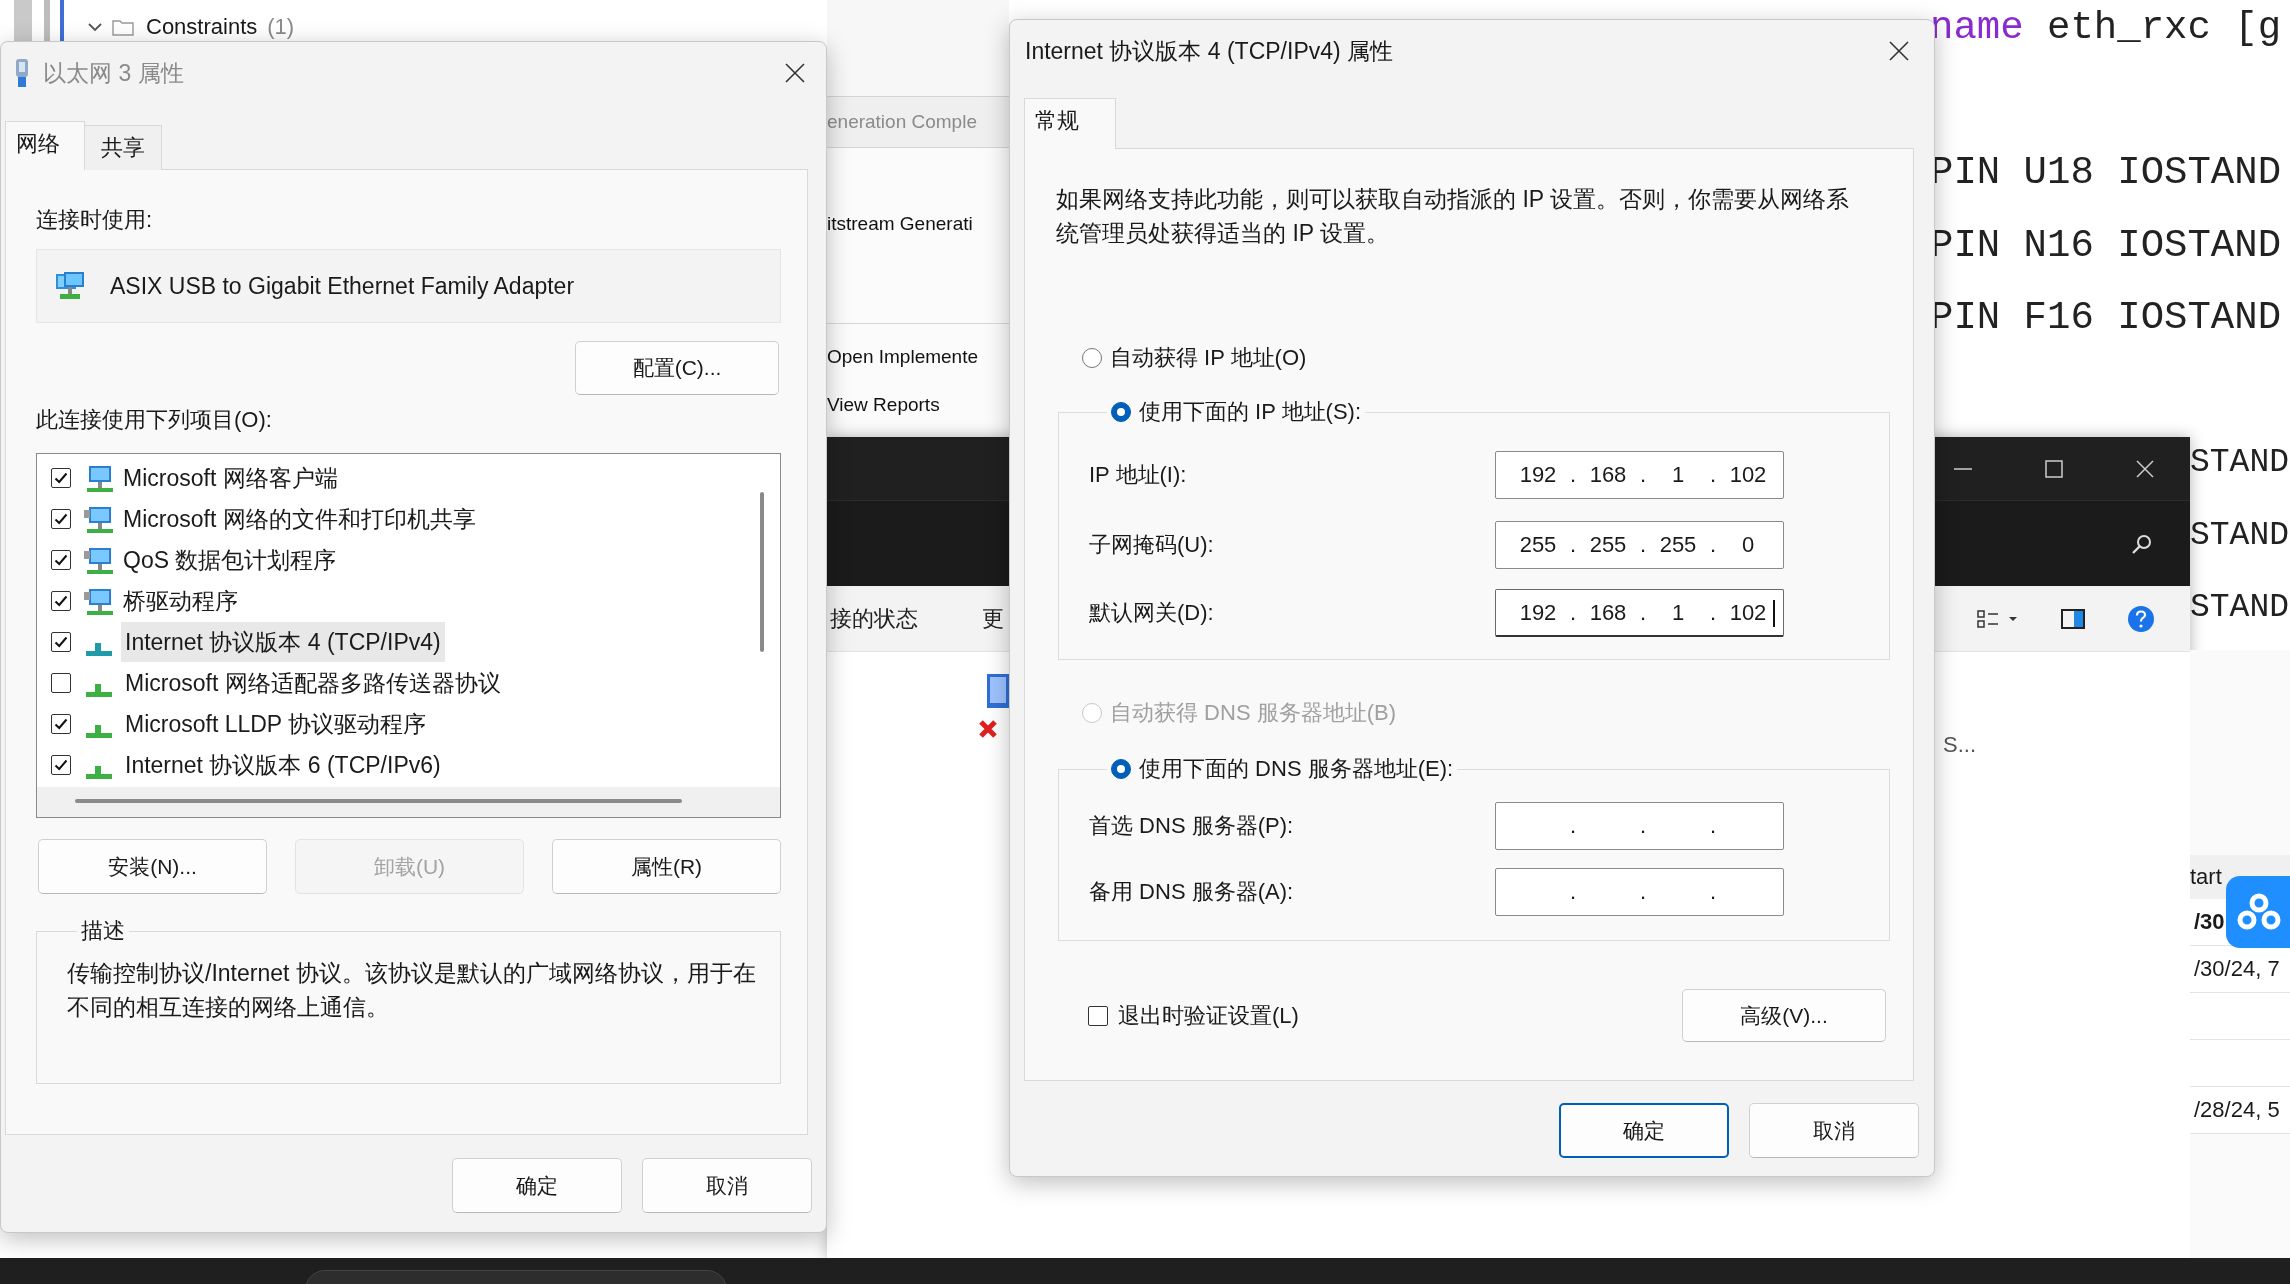  Describe the element at coordinates (993, 618) in the screenshot. I see `toolbar-item: 更` at that location.